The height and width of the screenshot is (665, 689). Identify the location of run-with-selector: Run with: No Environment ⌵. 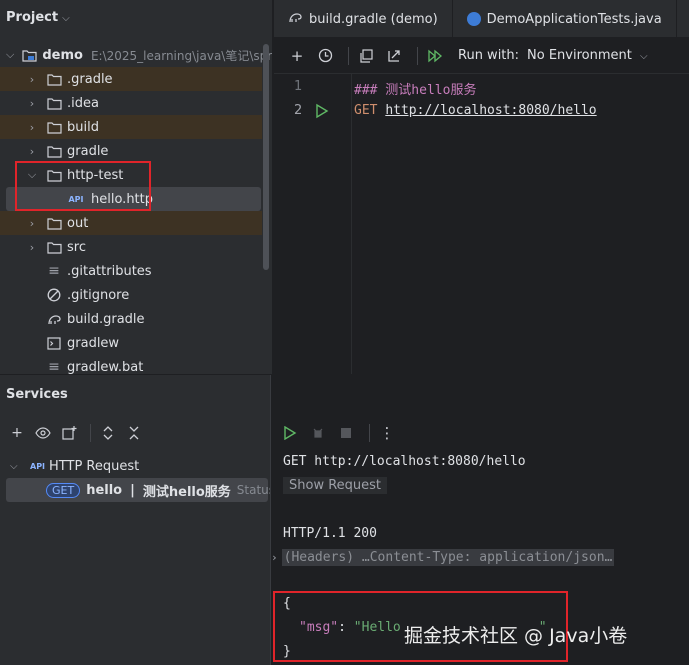
(553, 55).